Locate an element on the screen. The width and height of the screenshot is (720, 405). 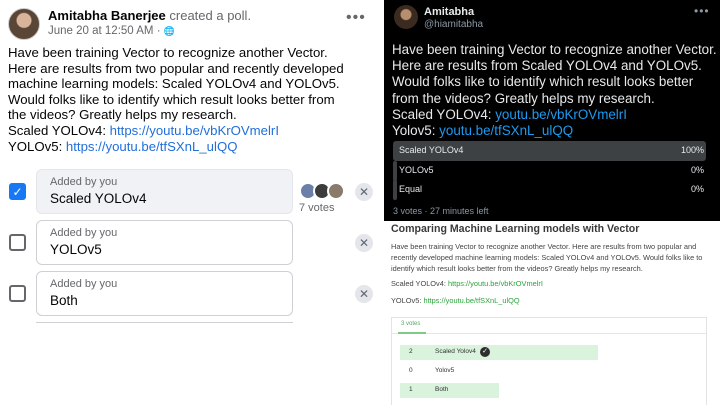
globe-icon: 🌐 is located at coordinates (169, 31).